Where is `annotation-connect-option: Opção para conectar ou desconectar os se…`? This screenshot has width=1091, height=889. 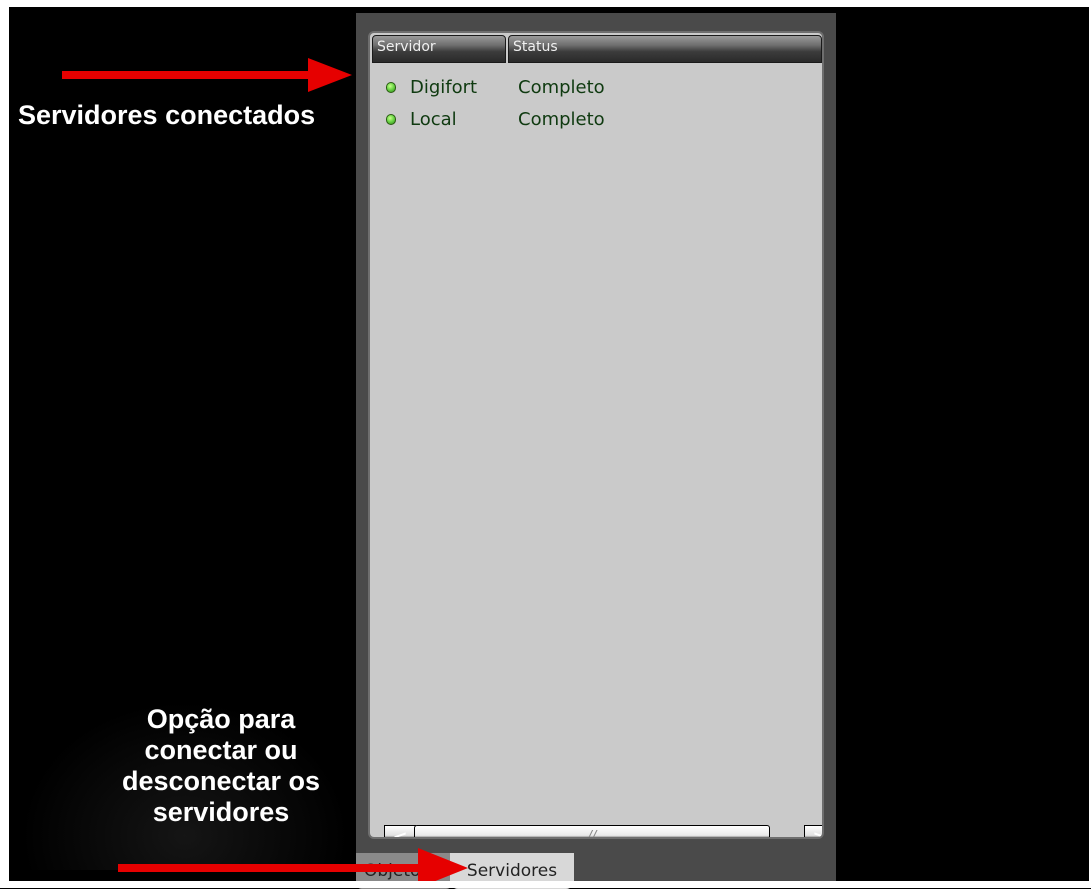 annotation-connect-option: Opção para conectar ou desconectar os se… is located at coordinates (221, 766).